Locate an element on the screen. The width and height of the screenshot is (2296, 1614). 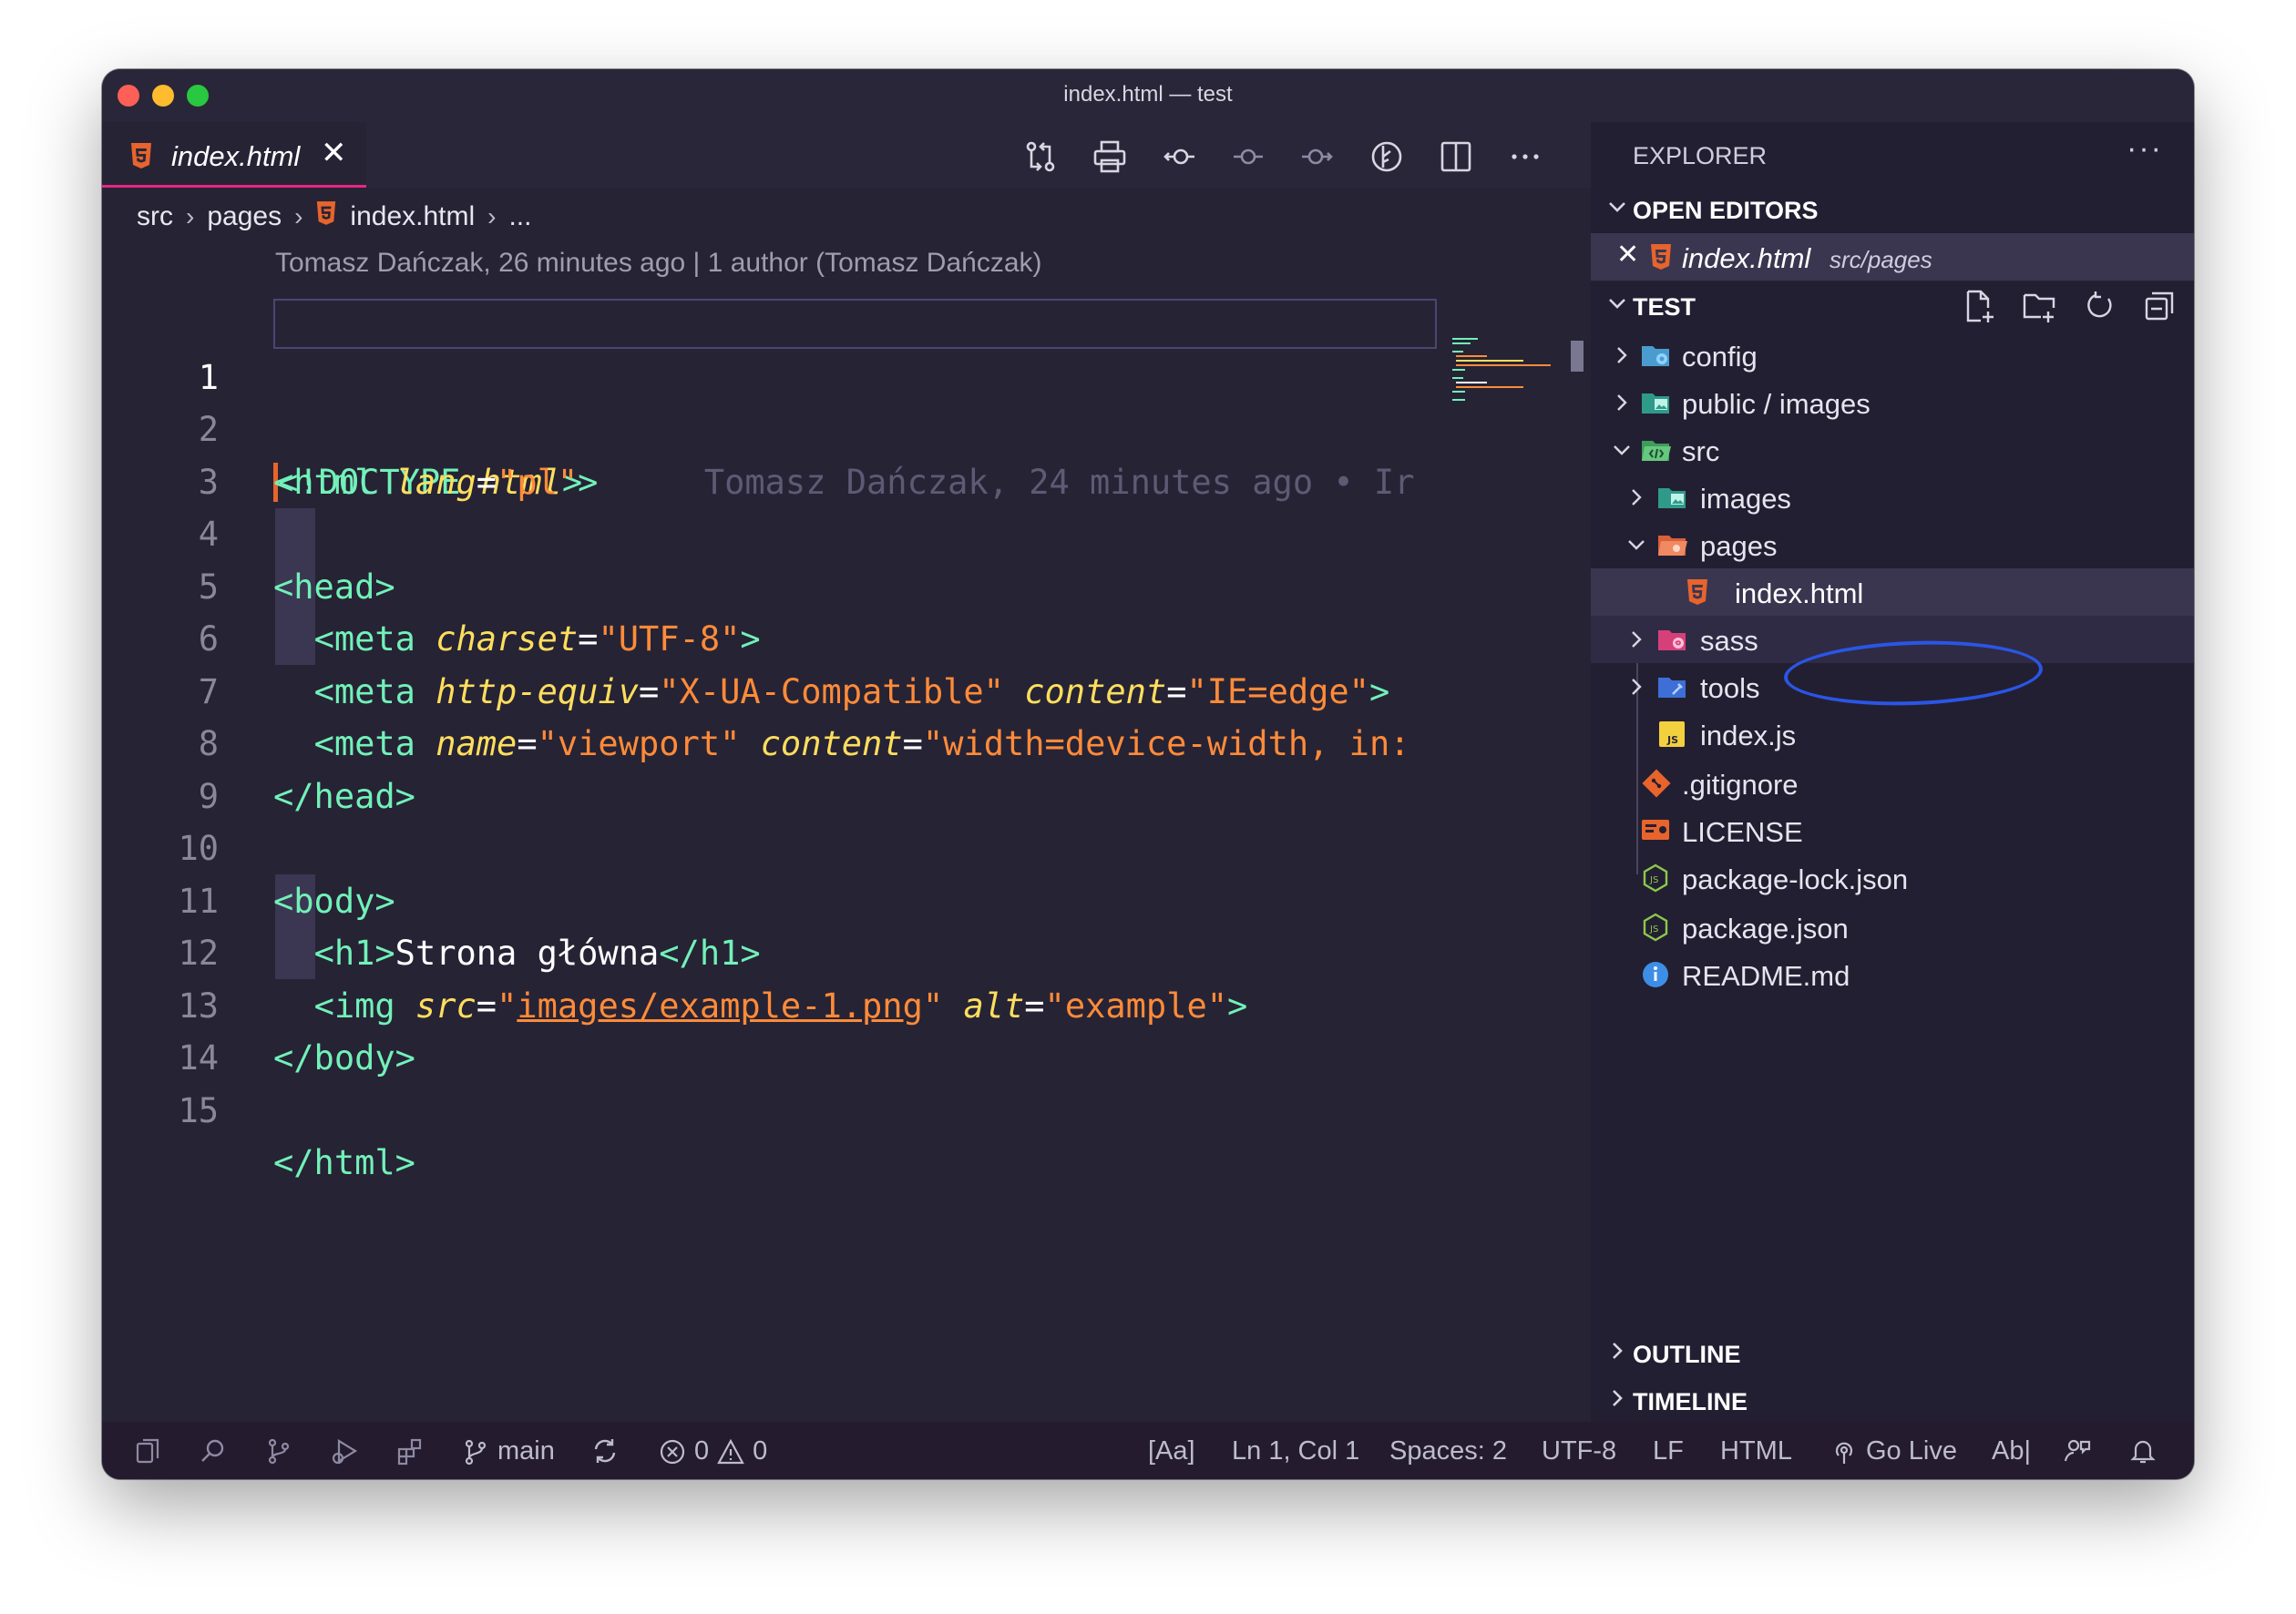
problems-status: 0 0 is located at coordinates (713, 1451).